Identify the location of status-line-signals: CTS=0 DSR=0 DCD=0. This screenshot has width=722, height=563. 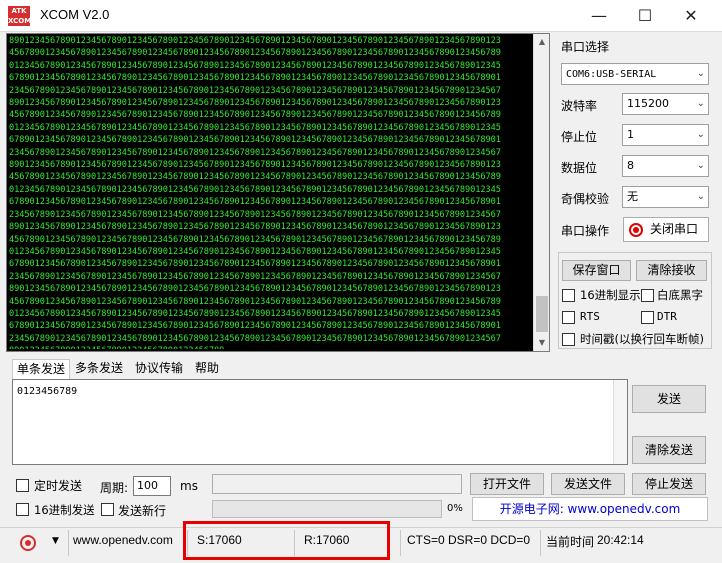
(469, 540).